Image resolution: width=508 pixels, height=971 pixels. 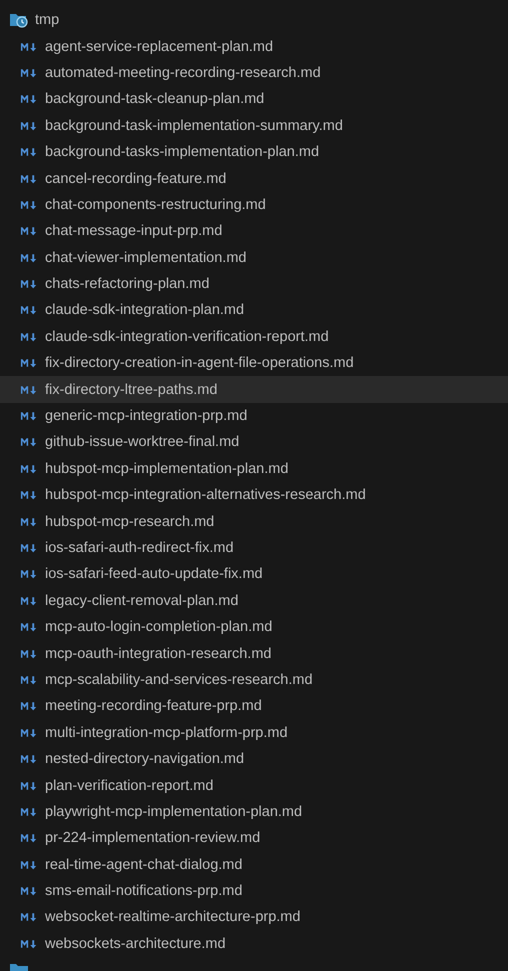 What do you see at coordinates (254, 284) in the screenshot?
I see `file-row: chats-refactoring-plan.md` at bounding box center [254, 284].